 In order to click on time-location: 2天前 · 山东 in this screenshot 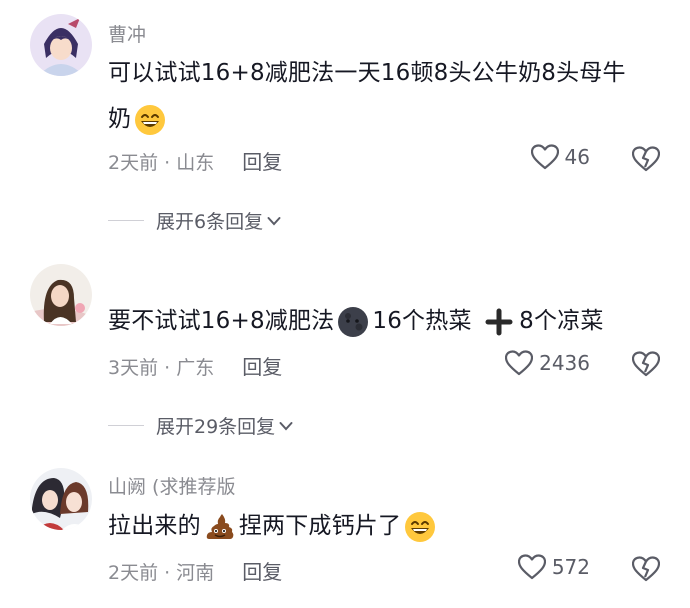, I will do `click(161, 163)`.